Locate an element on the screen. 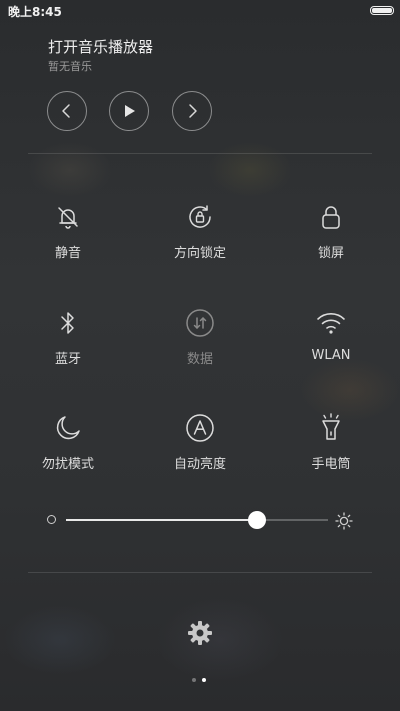 Image resolution: width=400 pixels, height=711 pixels. toggle-flashlight: 手电筒 is located at coordinates (331, 452).